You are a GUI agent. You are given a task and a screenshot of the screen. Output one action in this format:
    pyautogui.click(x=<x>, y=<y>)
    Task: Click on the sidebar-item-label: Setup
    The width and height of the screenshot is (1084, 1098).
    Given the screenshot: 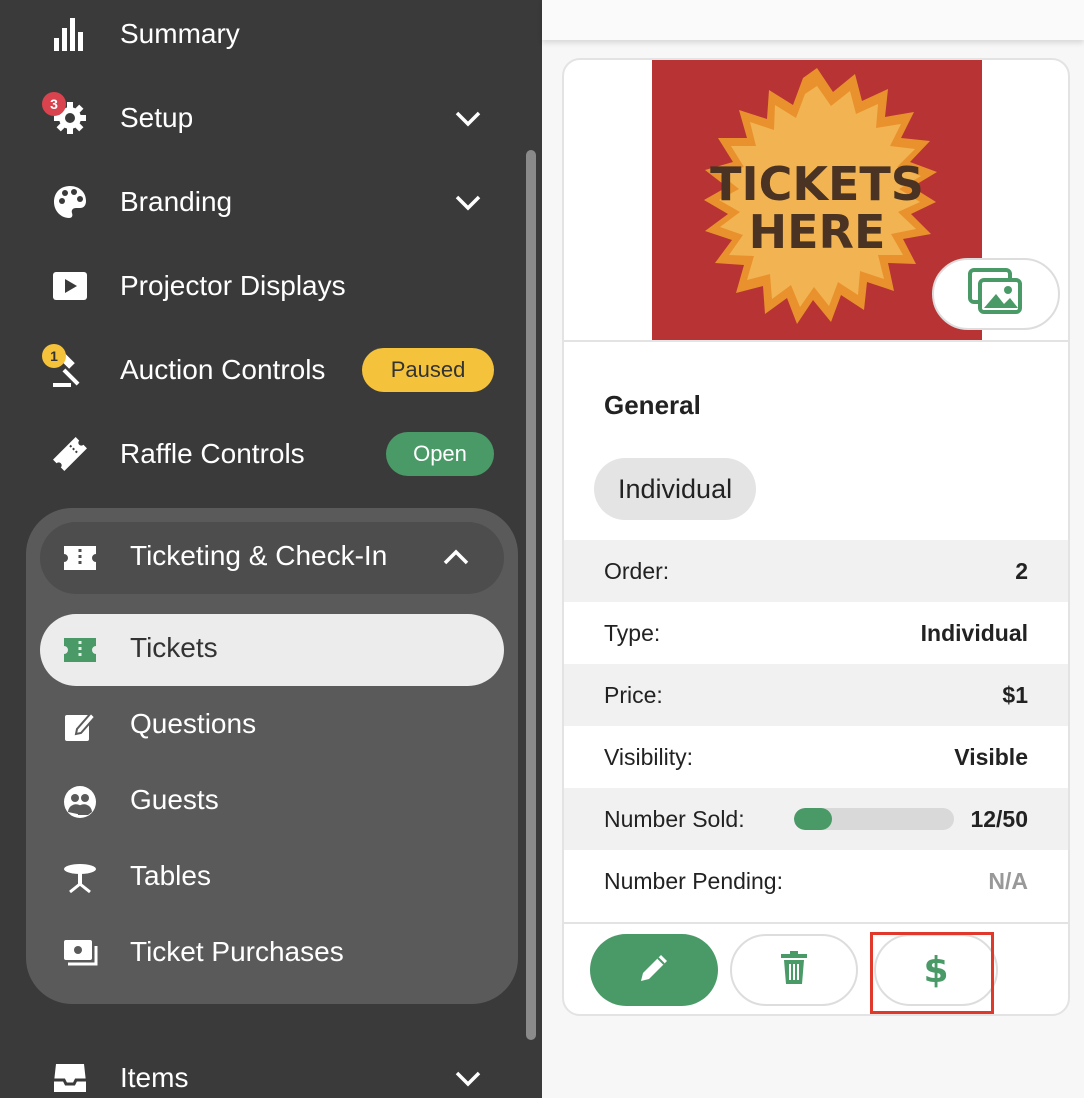 What is the action you would take?
    pyautogui.click(x=157, y=117)
    